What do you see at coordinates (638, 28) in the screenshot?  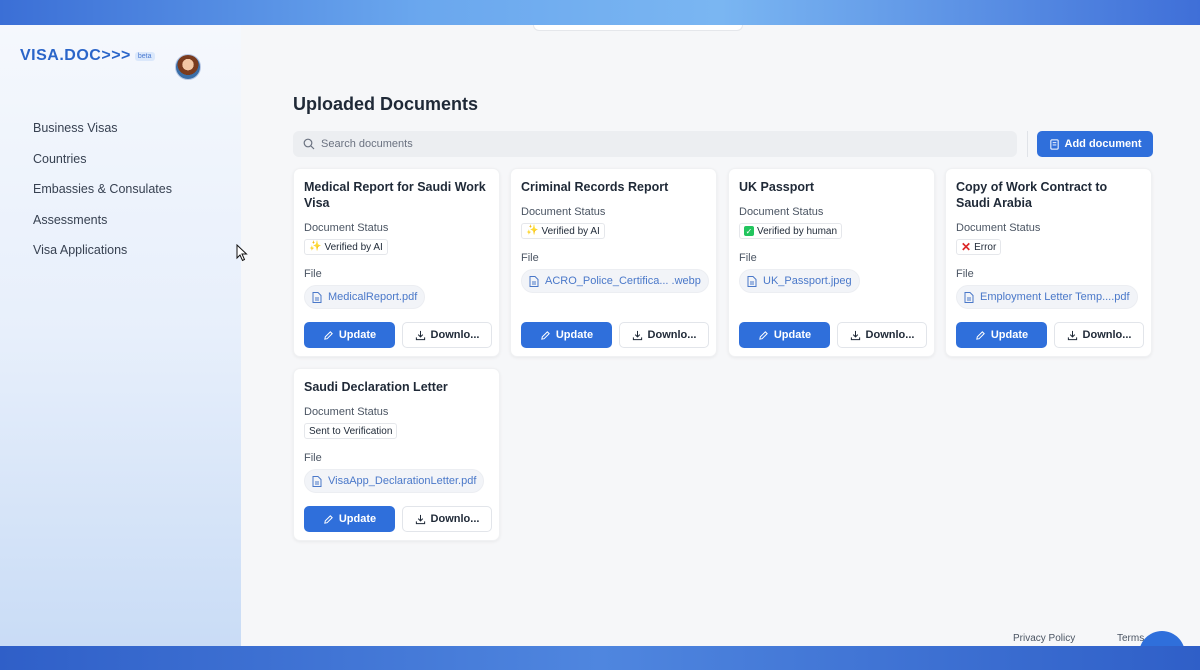 I see `top-card-stub` at bounding box center [638, 28].